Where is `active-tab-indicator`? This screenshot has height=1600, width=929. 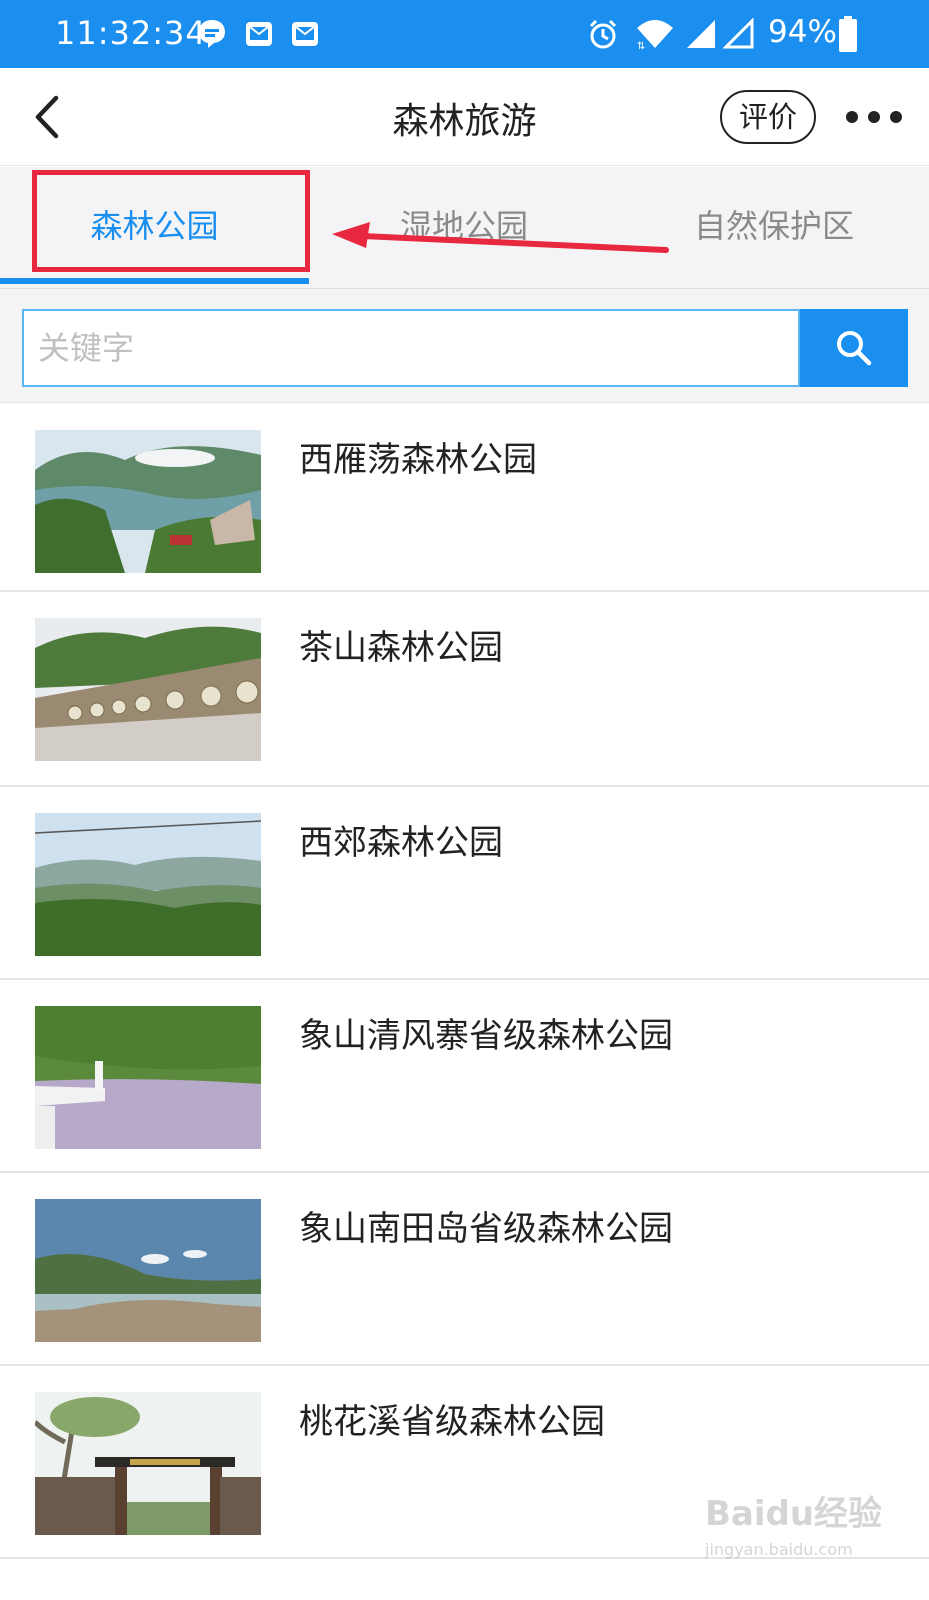
active-tab-indicator is located at coordinates (154, 281).